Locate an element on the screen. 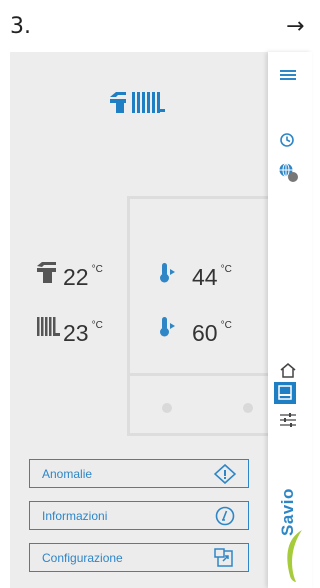 This screenshot has width=320, height=588. savio-swoosh-icon is located at coordinates (294, 556).